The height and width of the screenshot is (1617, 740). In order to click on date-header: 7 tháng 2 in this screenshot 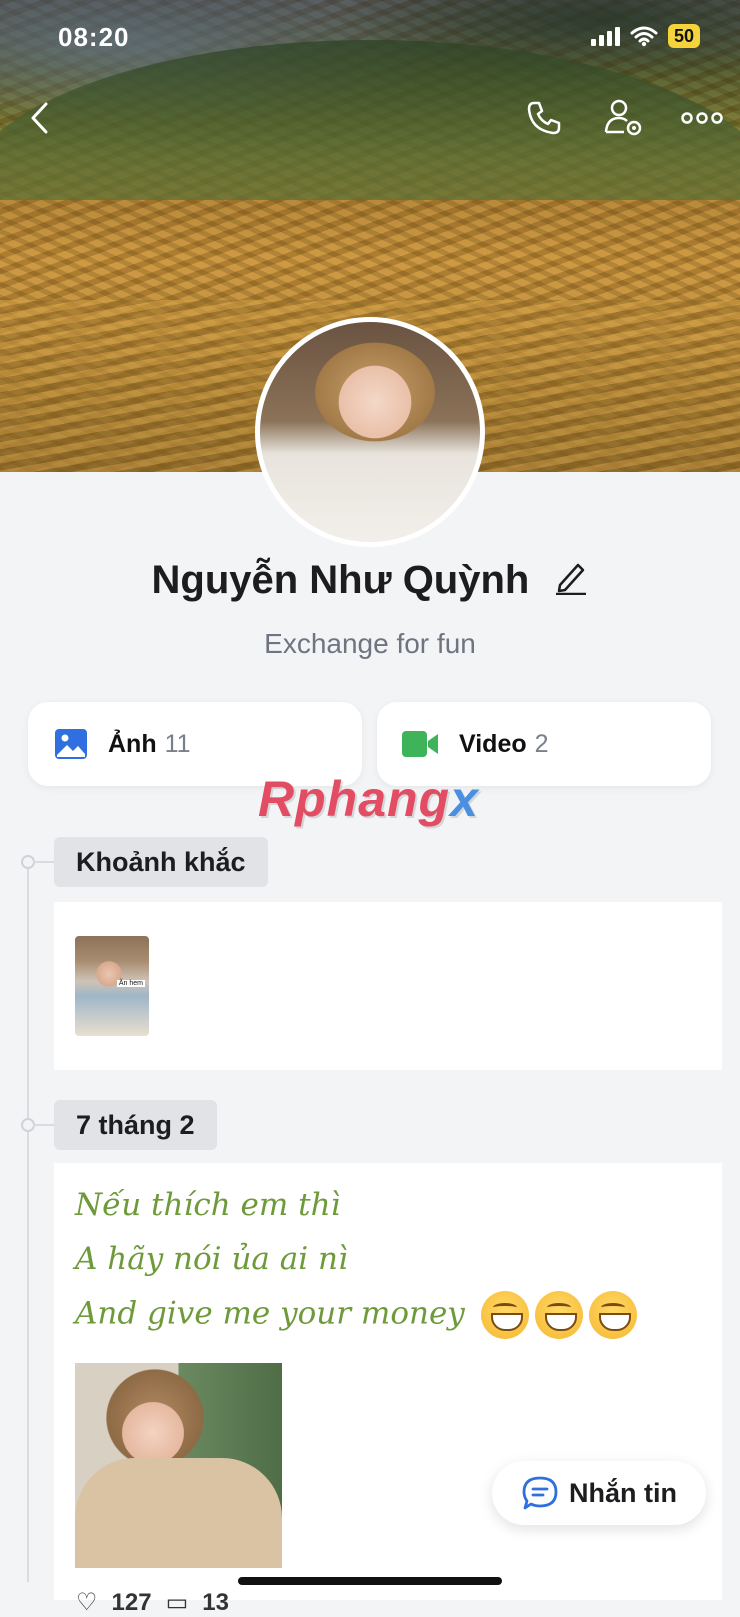, I will do `click(135, 1125)`.